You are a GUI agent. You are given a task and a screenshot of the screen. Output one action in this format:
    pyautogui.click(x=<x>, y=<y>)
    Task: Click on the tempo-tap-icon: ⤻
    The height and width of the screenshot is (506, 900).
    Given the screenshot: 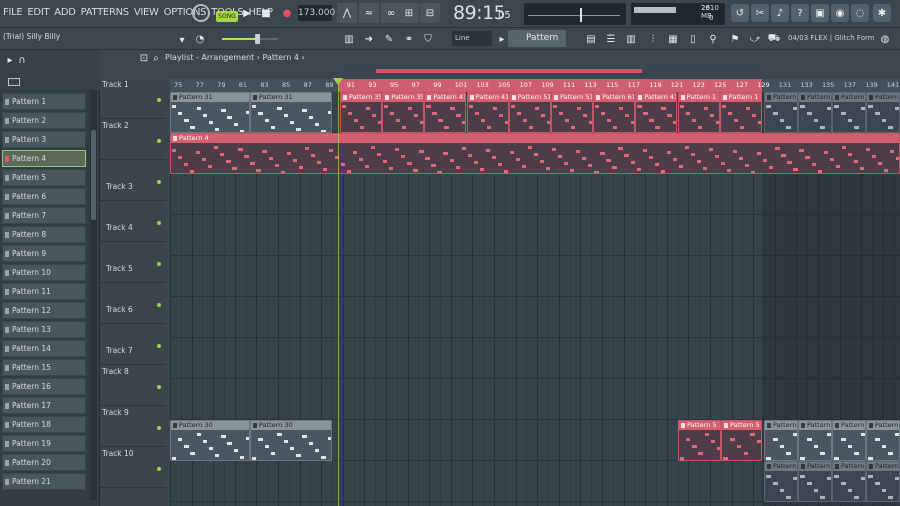 What is the action you would take?
    pyautogui.click(x=755, y=39)
    